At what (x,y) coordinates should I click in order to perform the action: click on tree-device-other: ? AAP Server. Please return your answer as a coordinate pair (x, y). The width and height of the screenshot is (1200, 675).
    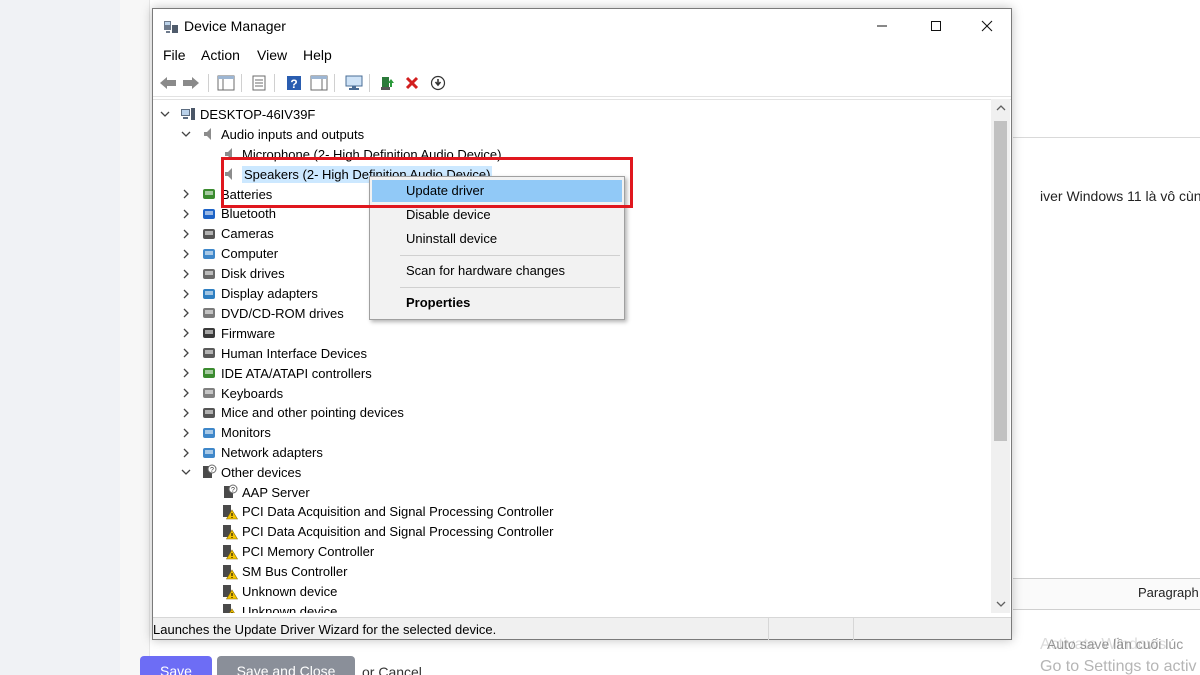
    Looking at the image, I should click on (231, 492).